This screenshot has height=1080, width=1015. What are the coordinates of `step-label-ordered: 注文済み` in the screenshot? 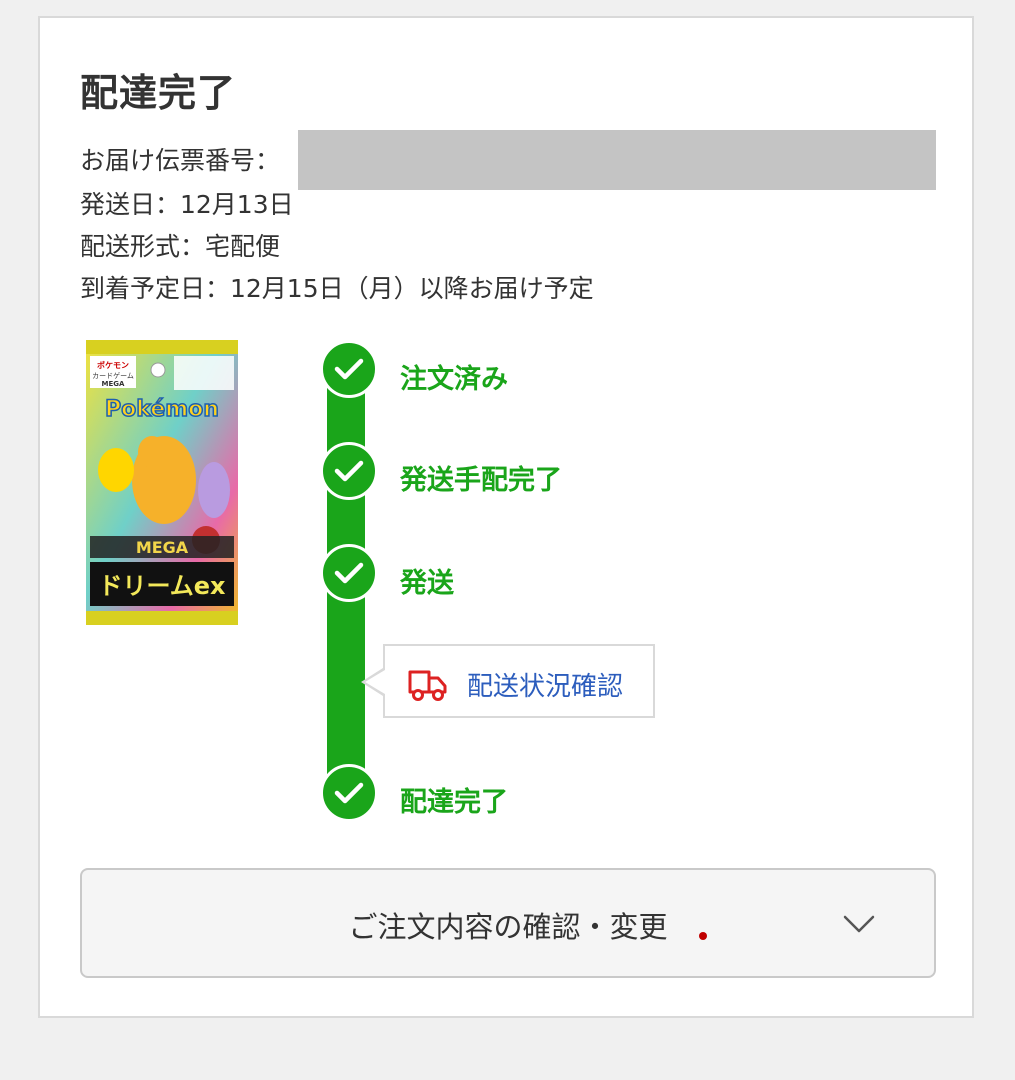 It's located at (454, 379).